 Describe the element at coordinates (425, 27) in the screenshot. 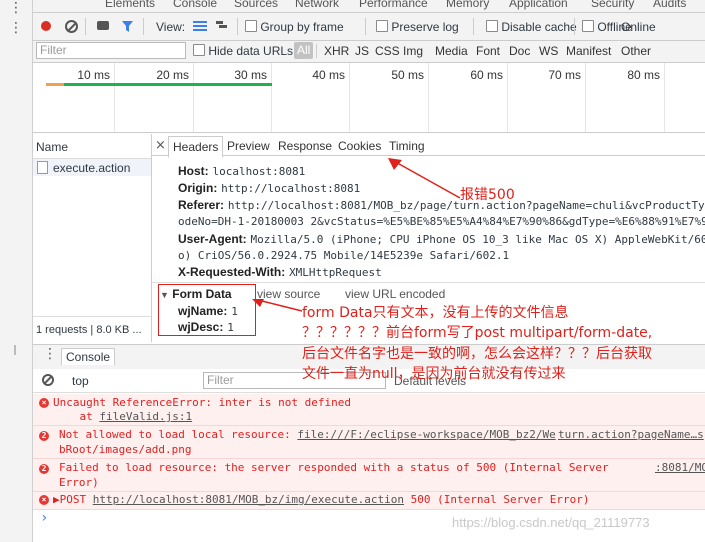

I see `preserve-log-label: Preserve log` at that location.